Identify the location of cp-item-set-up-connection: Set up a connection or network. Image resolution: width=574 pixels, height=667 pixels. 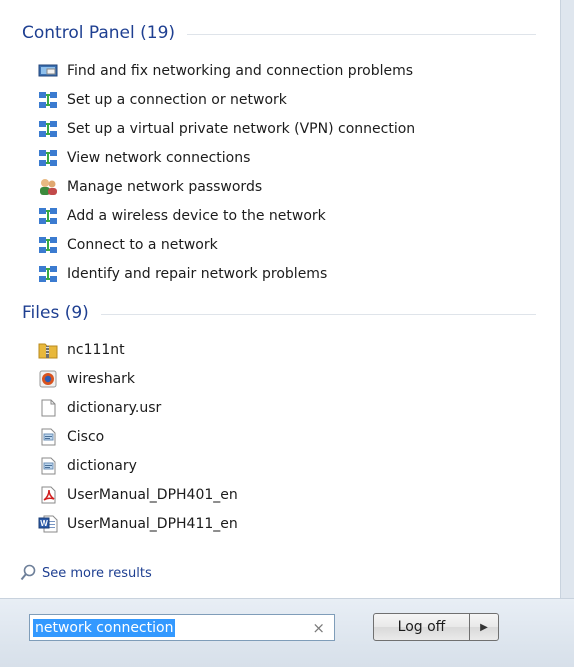
(278, 100).